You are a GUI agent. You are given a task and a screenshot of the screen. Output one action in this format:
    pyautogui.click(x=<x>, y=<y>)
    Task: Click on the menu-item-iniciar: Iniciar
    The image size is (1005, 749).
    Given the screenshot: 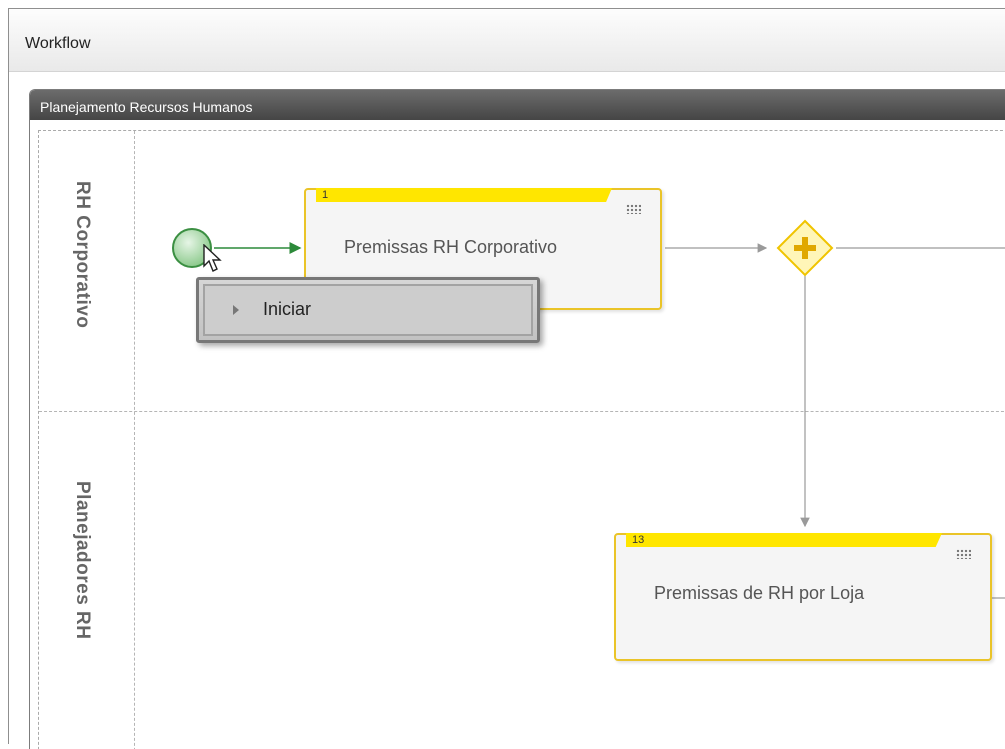 What is the action you would take?
    pyautogui.click(x=368, y=310)
    